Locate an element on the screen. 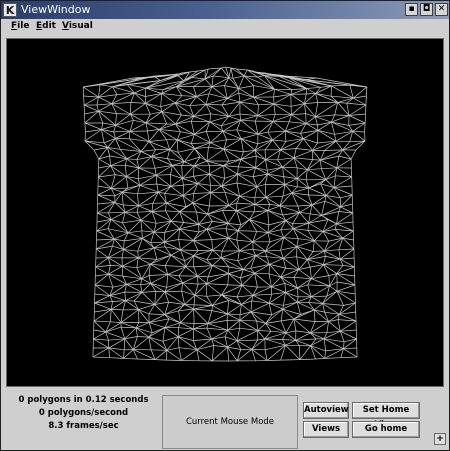  minimize-button: ▪ is located at coordinates (411, 9).